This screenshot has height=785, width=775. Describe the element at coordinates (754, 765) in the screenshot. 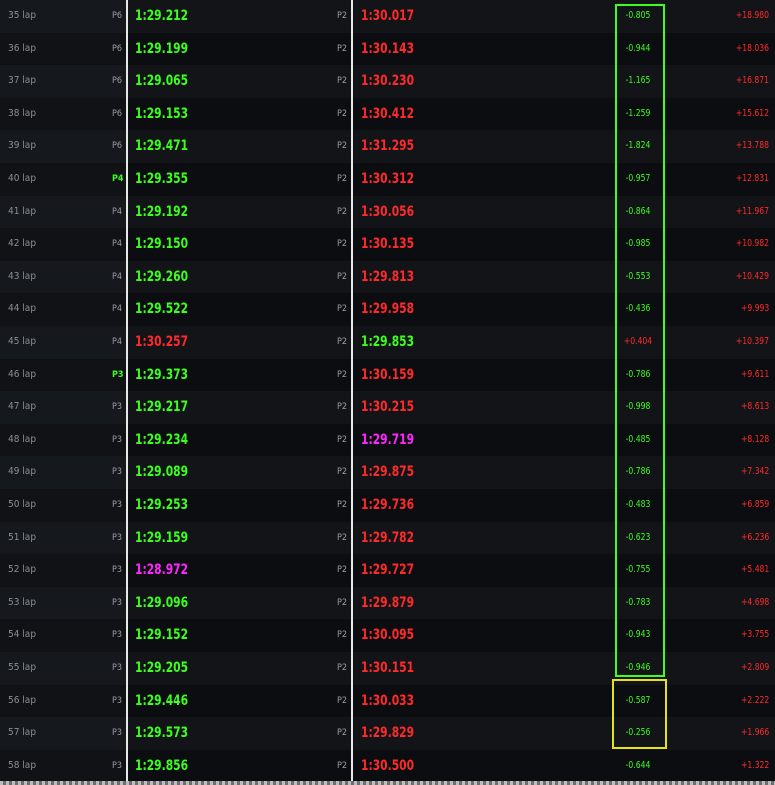

I see `cumulative-gap: +1.322` at that location.